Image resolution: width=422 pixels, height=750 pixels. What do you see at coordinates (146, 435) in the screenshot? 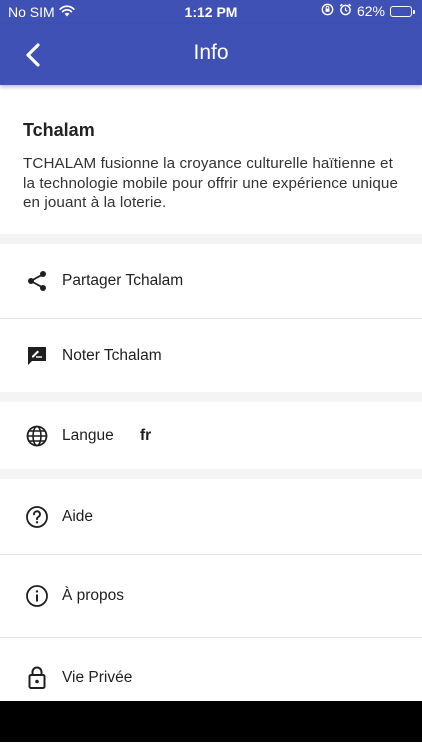
I see `language-value: fr` at bounding box center [146, 435].